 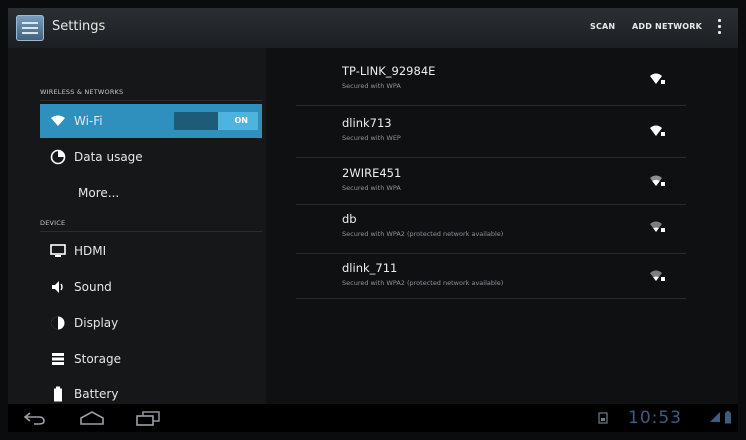 I want to click on network-ssid: db, so click(x=349, y=219).